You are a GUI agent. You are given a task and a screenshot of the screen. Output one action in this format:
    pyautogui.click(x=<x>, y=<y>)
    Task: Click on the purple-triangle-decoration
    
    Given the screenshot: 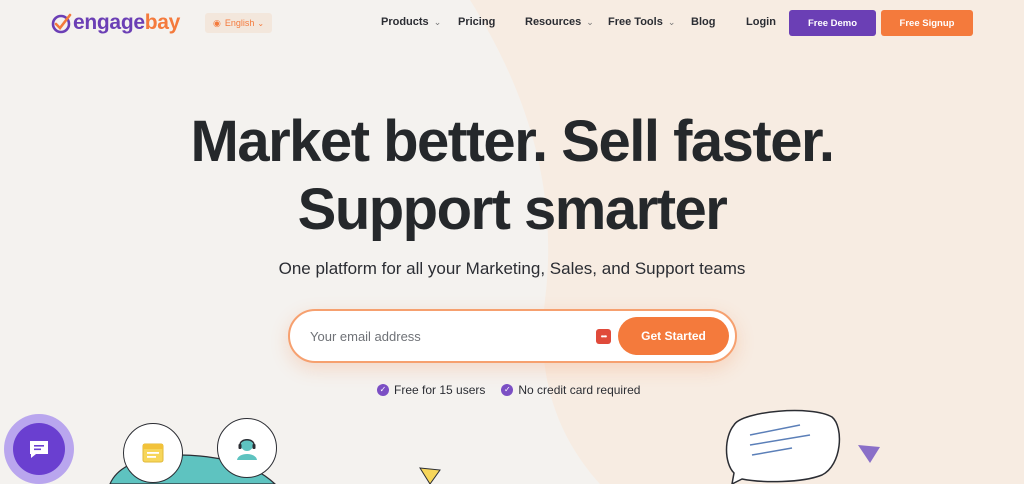 What is the action you would take?
    pyautogui.click(x=869, y=454)
    